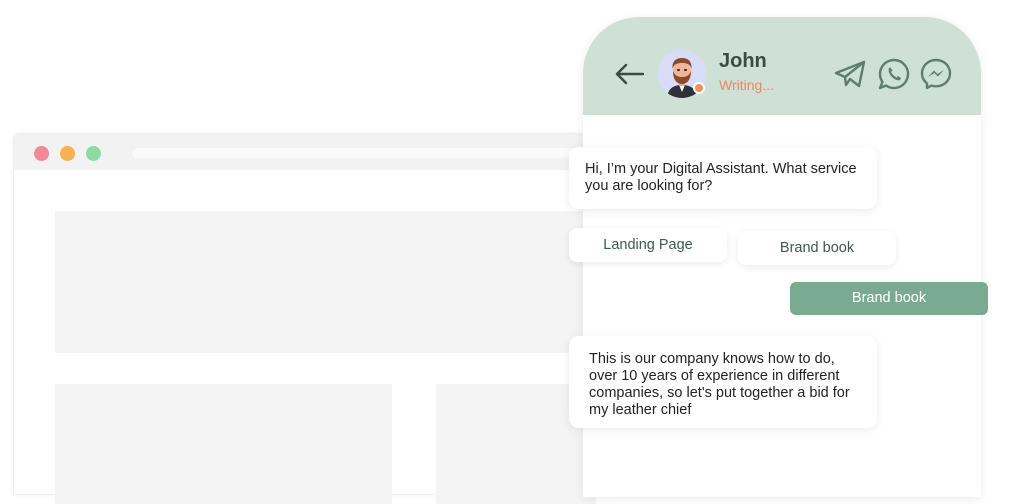 This screenshot has width=1021, height=504. Describe the element at coordinates (894, 74) in the screenshot. I see `whatsapp-icon` at that location.